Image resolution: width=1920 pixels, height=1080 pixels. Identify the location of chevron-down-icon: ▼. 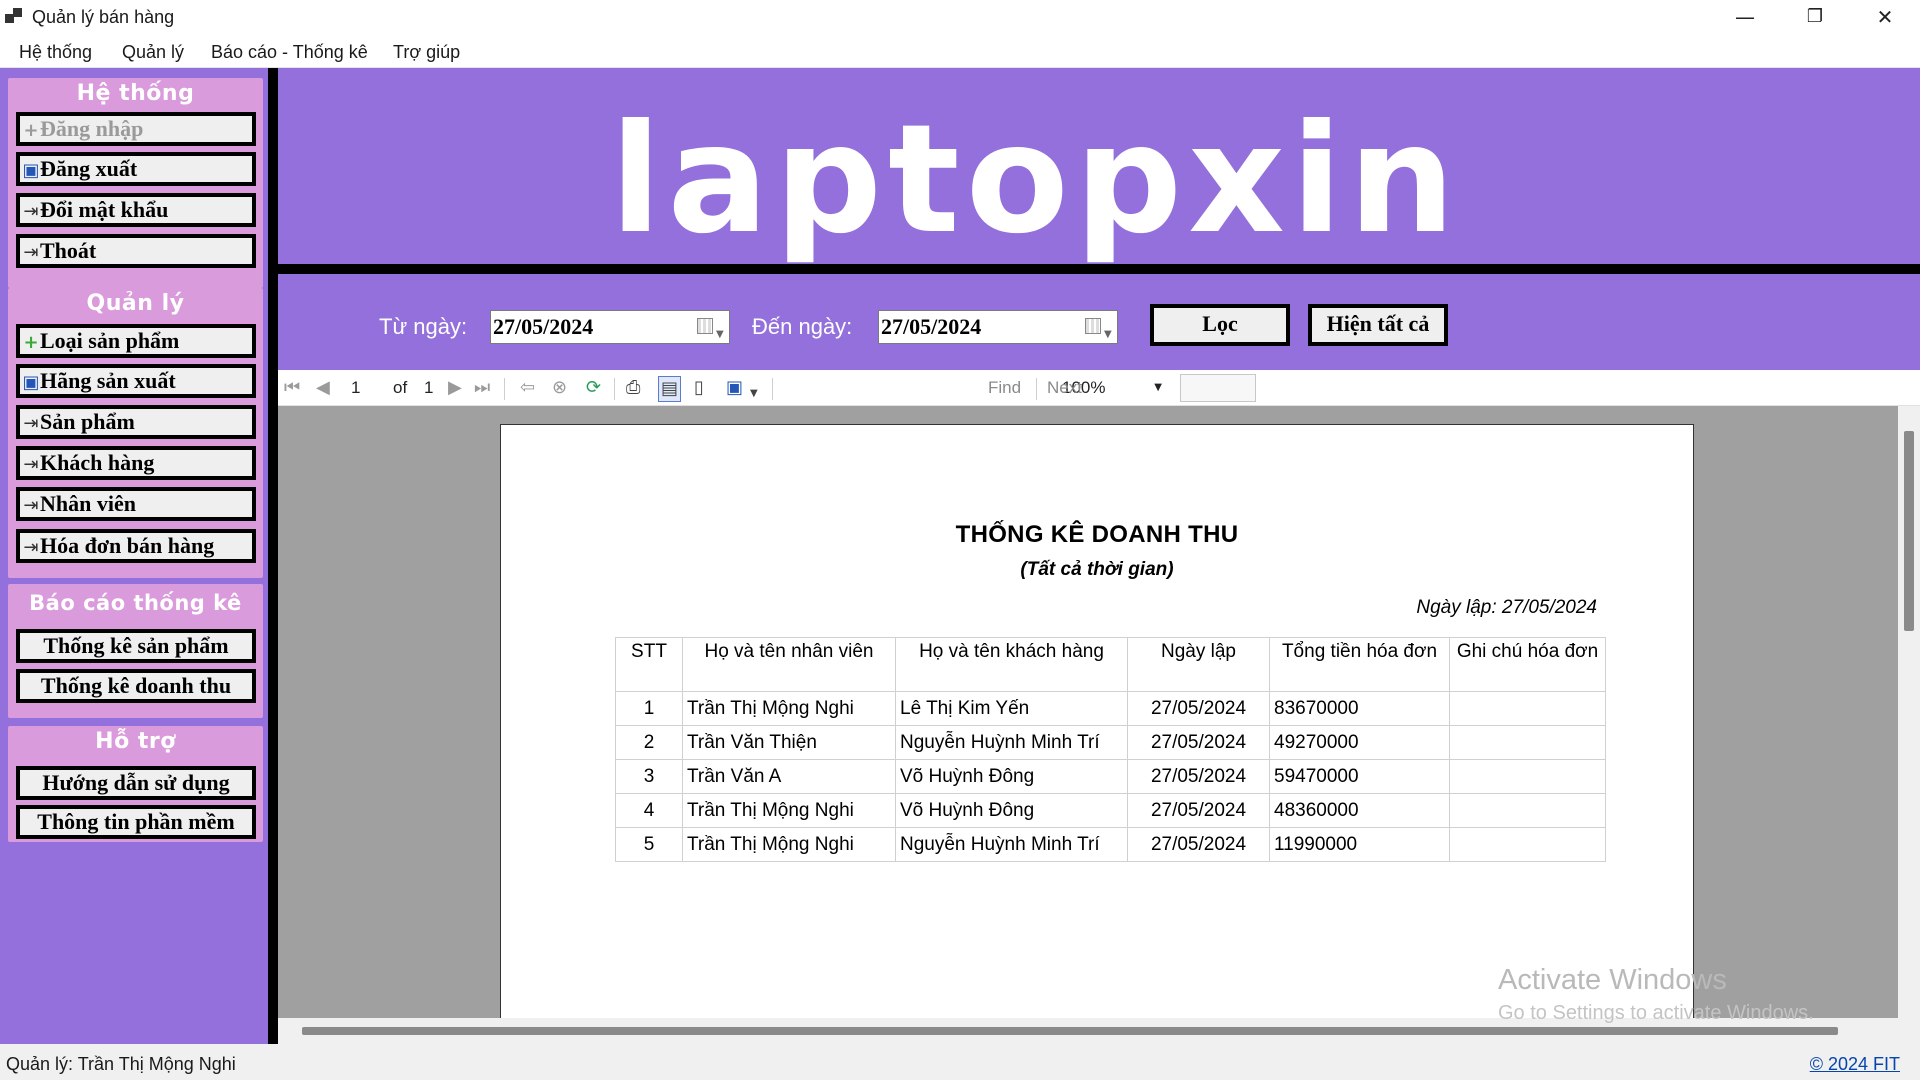
(754, 394).